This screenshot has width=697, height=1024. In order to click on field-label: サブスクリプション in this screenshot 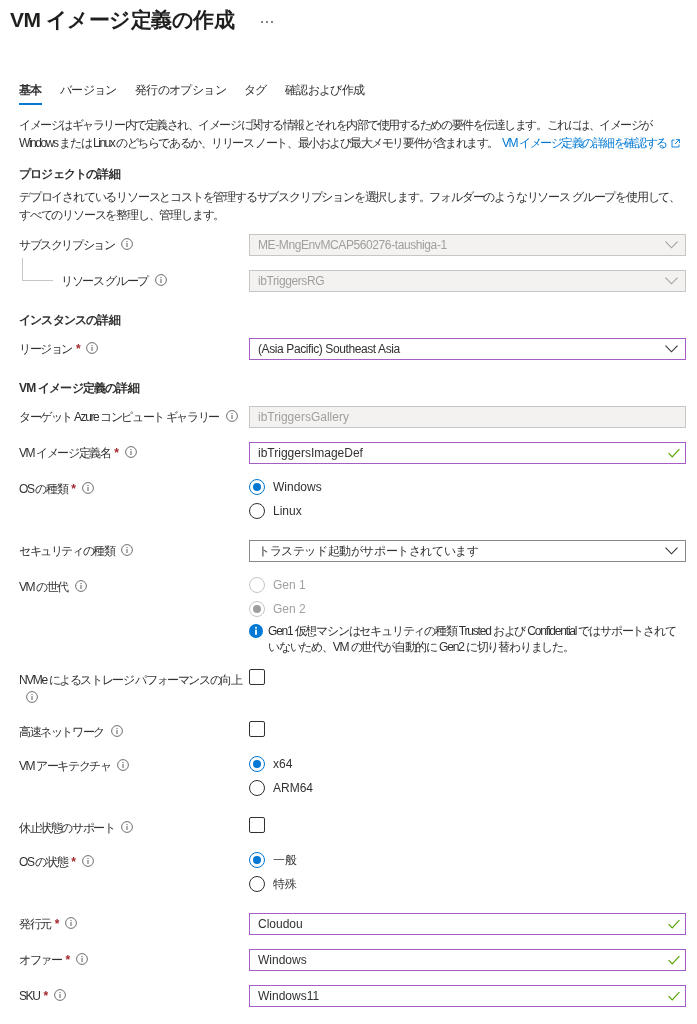, I will do `click(67, 245)`.